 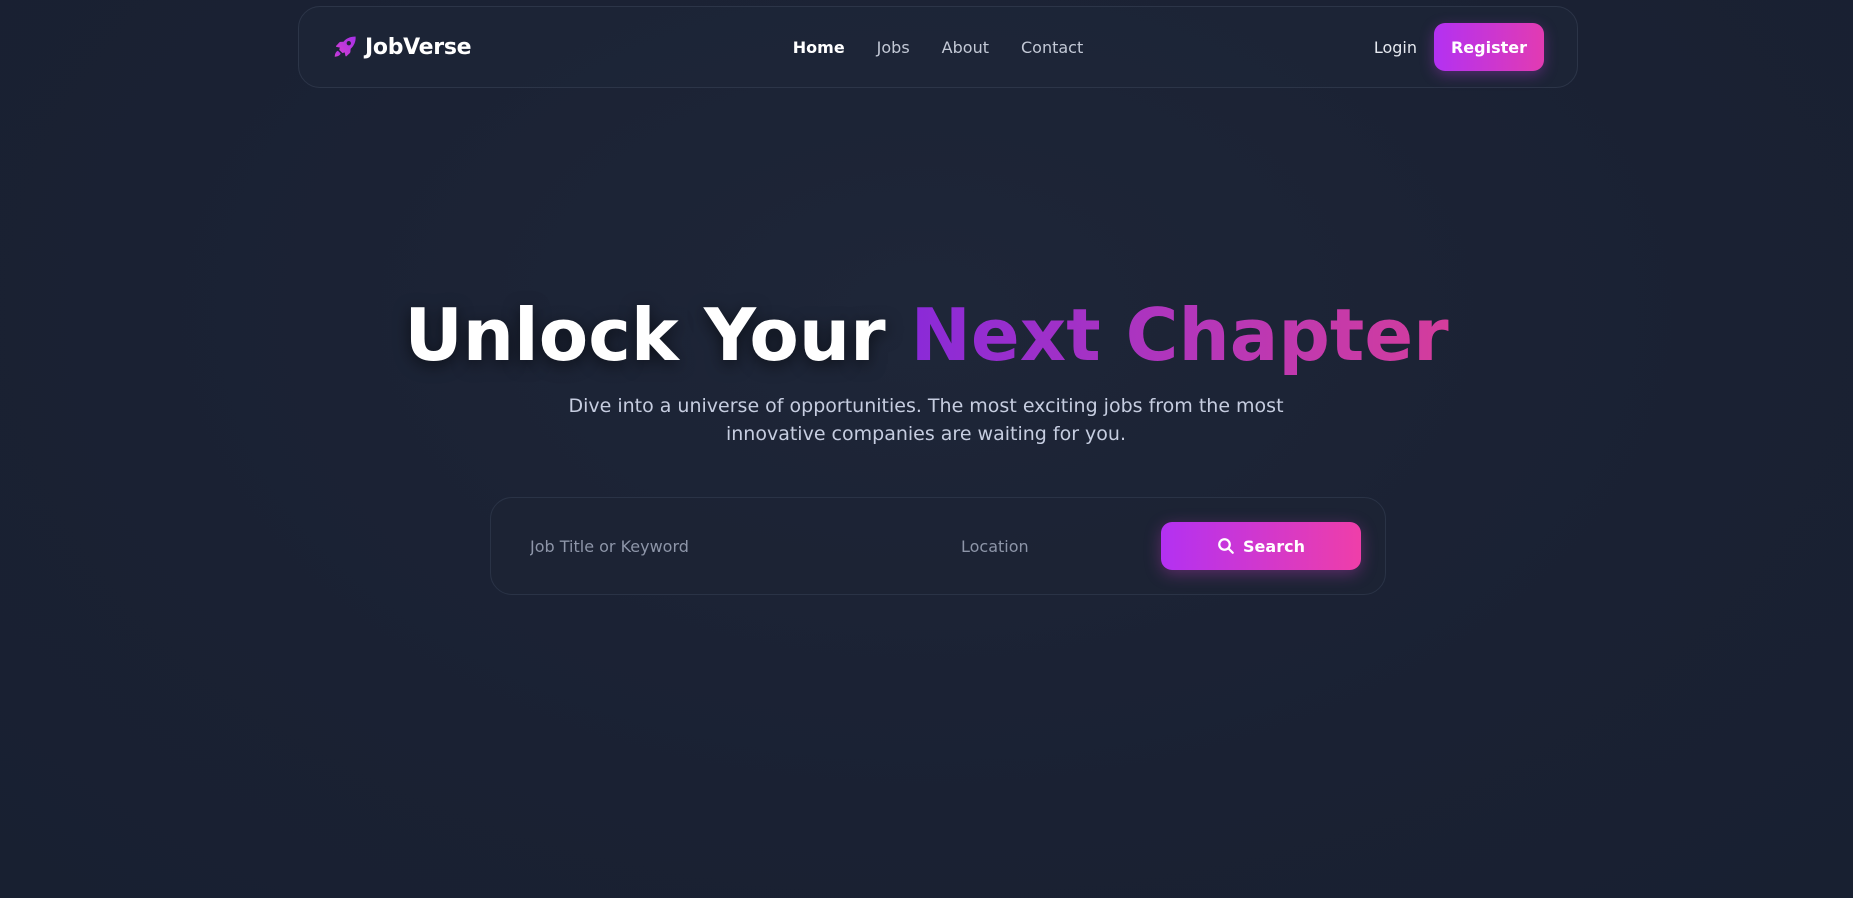 I want to click on rocket-icon, so click(x=345, y=47).